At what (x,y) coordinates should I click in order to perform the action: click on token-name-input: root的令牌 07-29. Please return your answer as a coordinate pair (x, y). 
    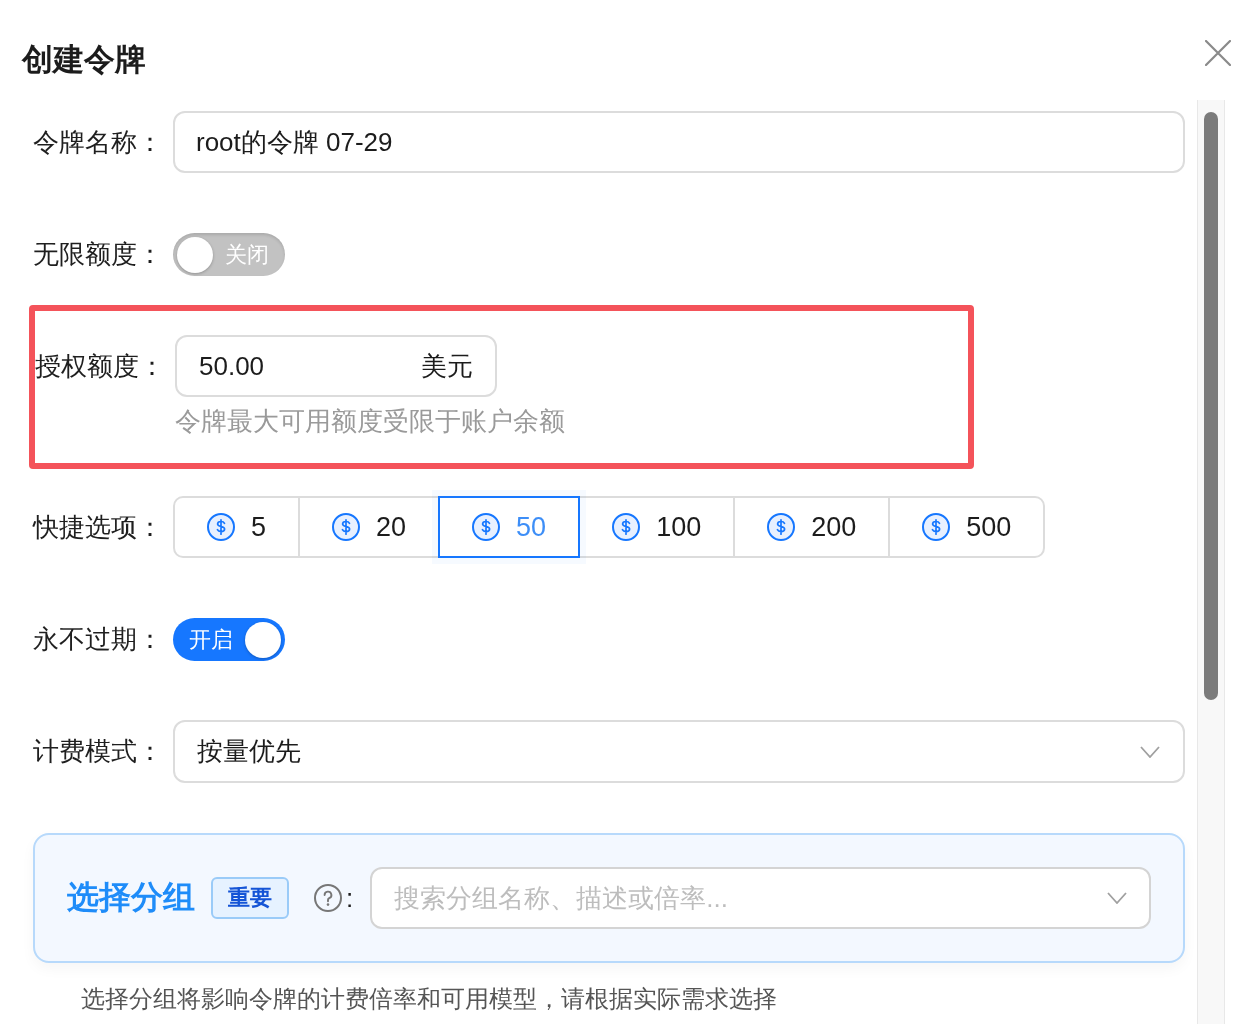
    Looking at the image, I should click on (679, 142).